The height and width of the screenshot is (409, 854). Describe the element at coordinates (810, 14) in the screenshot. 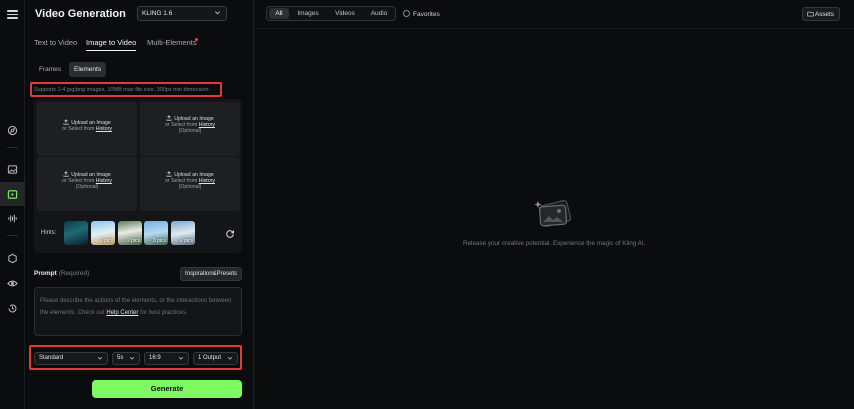

I see `folder-icon` at that location.